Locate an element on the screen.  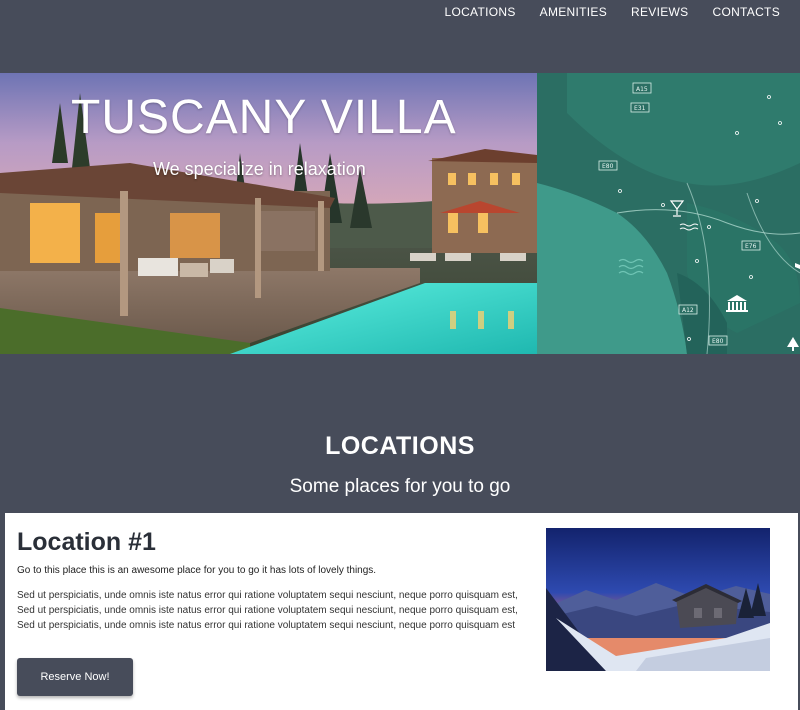
mountain-cabin-illustration is located at coordinates (658, 599).